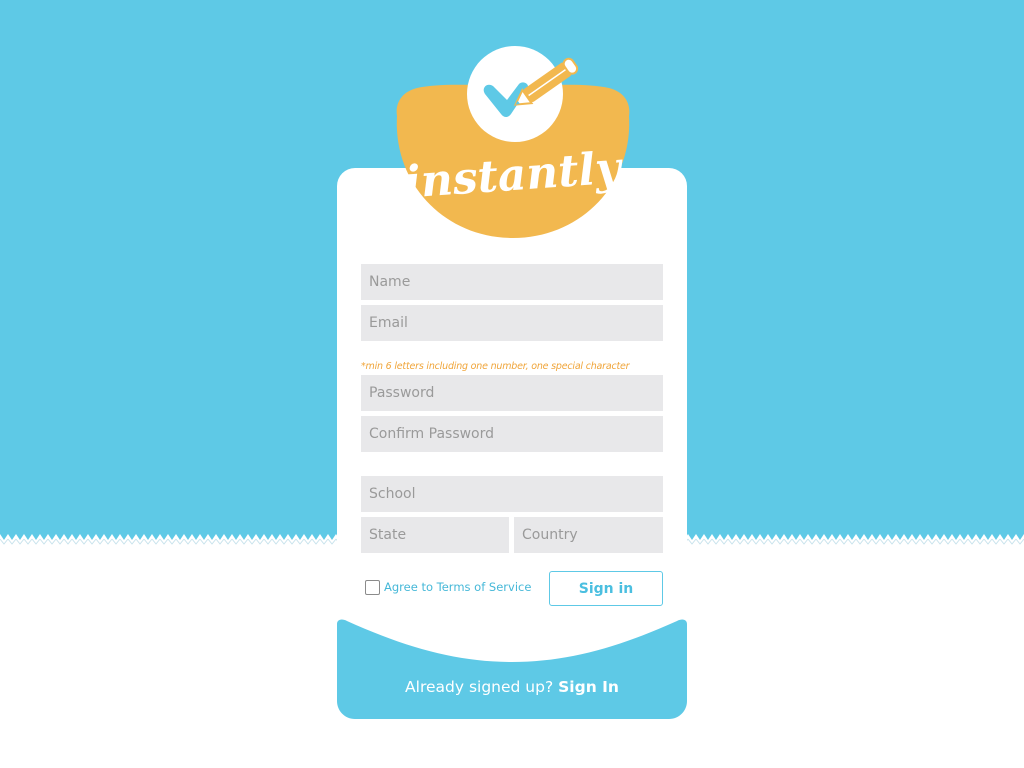 The height and width of the screenshot is (768, 1024). Describe the element at coordinates (512, 393) in the screenshot. I see `password-input` at that location.